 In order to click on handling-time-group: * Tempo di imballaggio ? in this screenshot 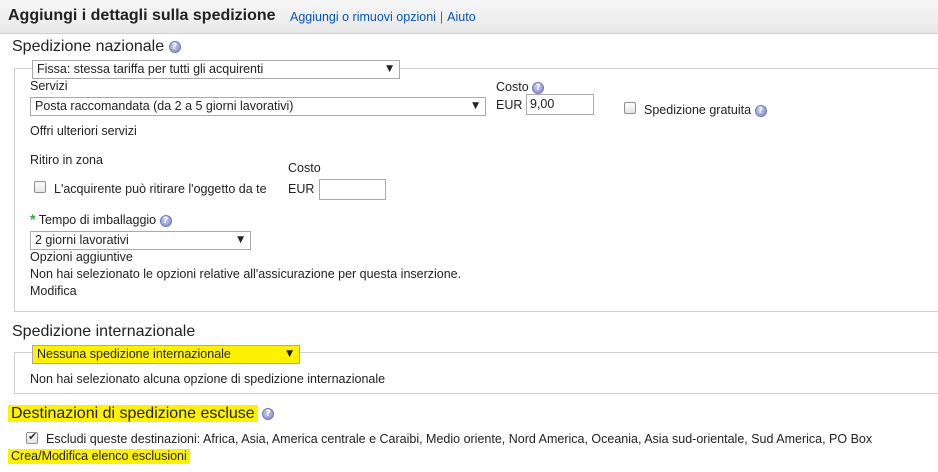, I will do `click(101, 219)`.